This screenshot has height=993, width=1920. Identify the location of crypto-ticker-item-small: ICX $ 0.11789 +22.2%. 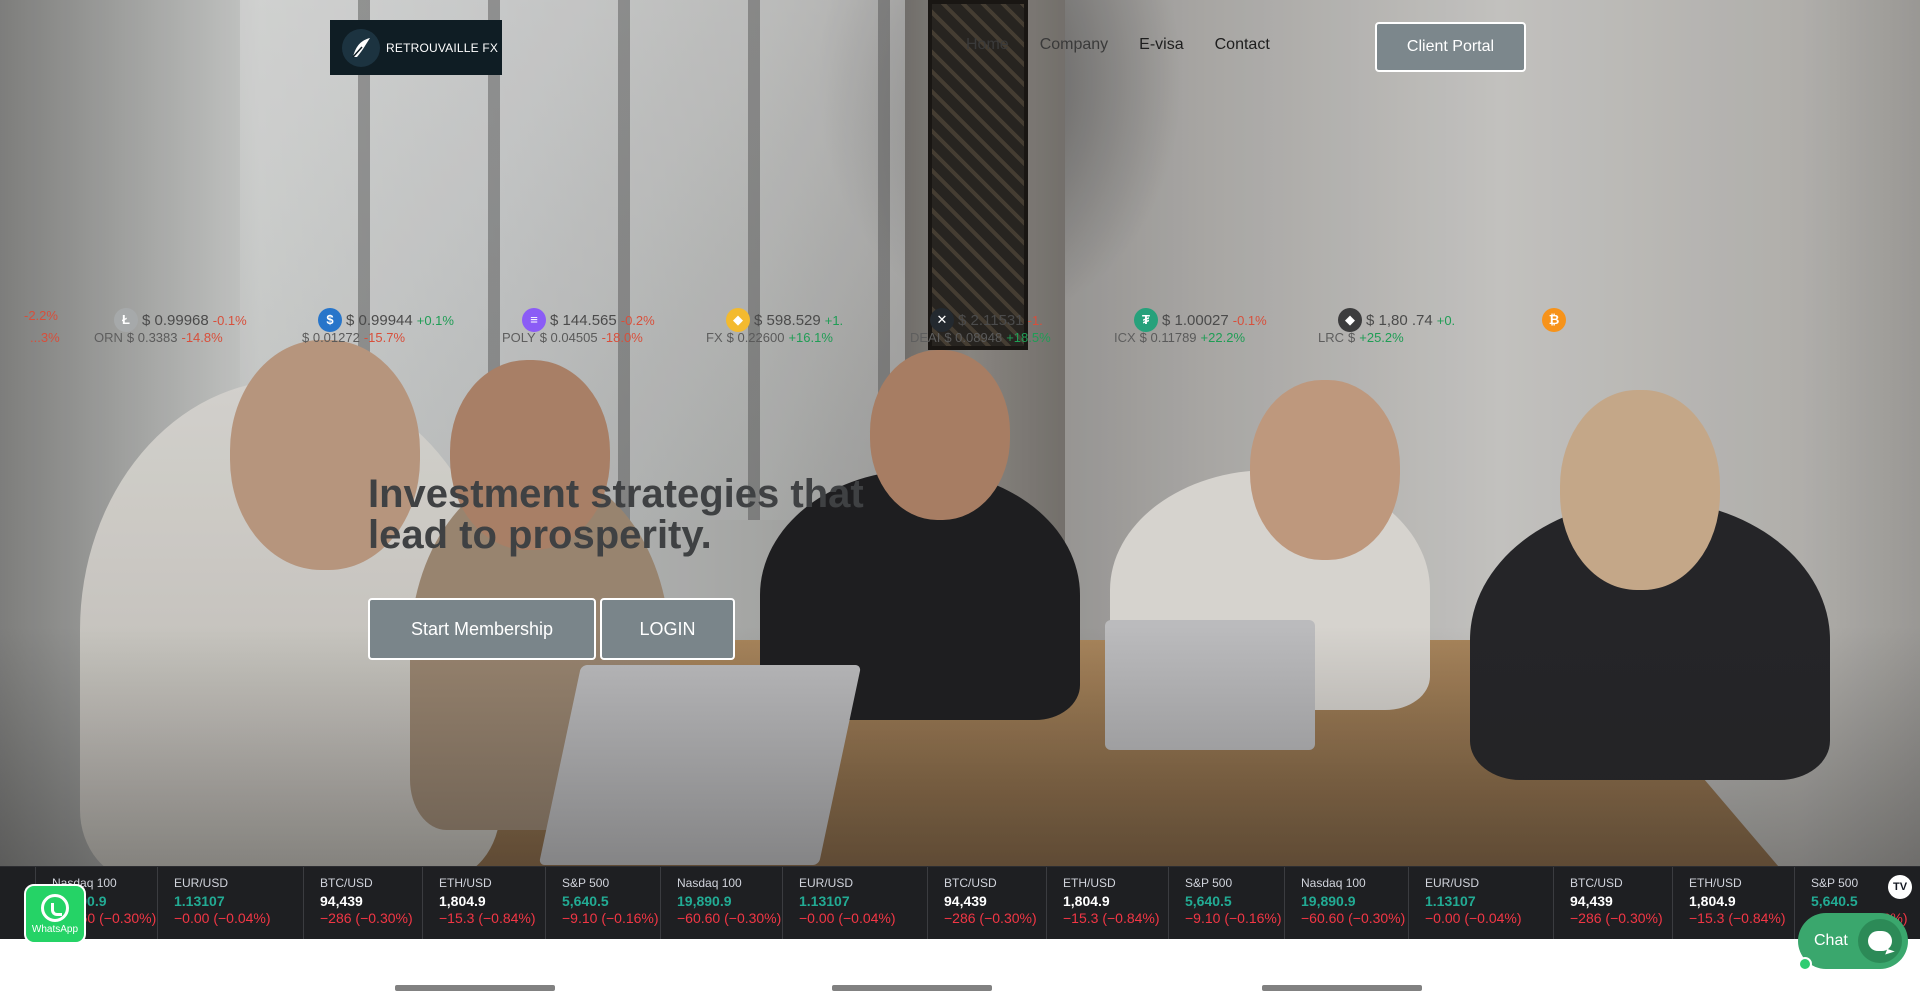
(1179, 337).